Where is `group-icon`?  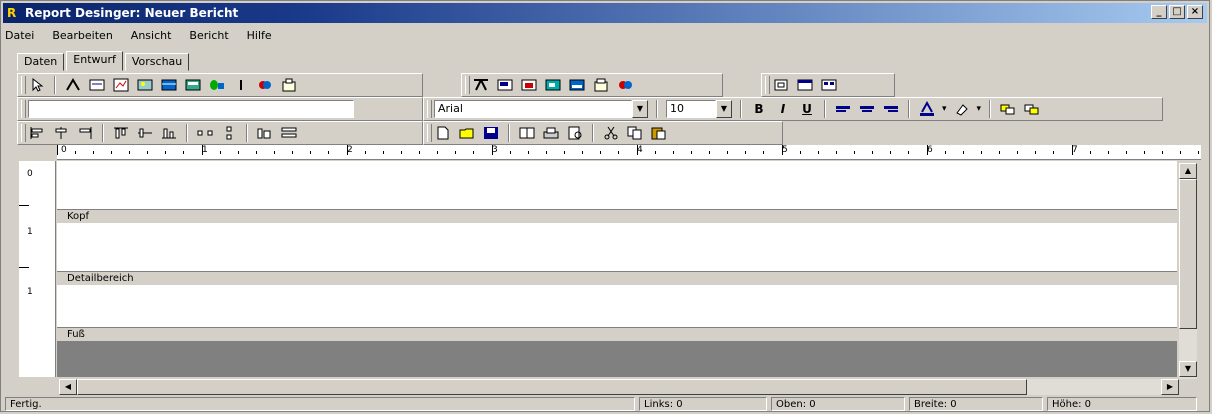
group-icon is located at coordinates (553, 85).